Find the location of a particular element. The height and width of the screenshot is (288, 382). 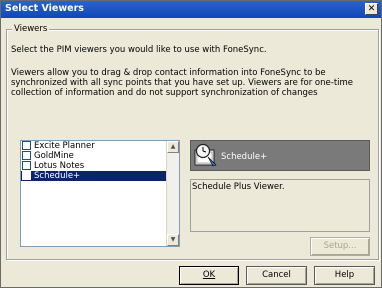

chevron-down-icon: ▼ is located at coordinates (173, 239).